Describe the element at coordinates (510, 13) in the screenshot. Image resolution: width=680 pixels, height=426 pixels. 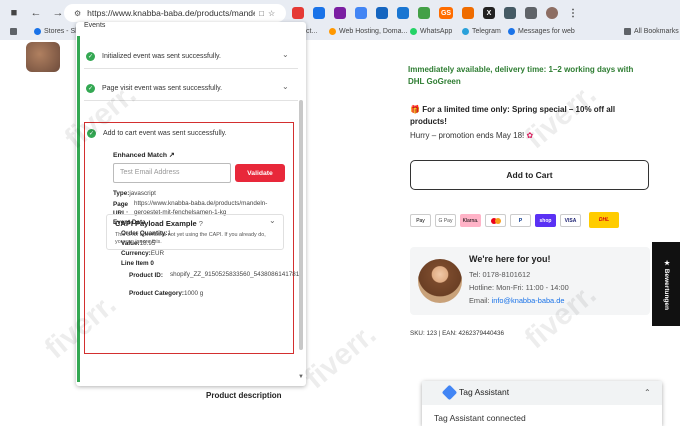
I see `ext-circle-icon` at that location.